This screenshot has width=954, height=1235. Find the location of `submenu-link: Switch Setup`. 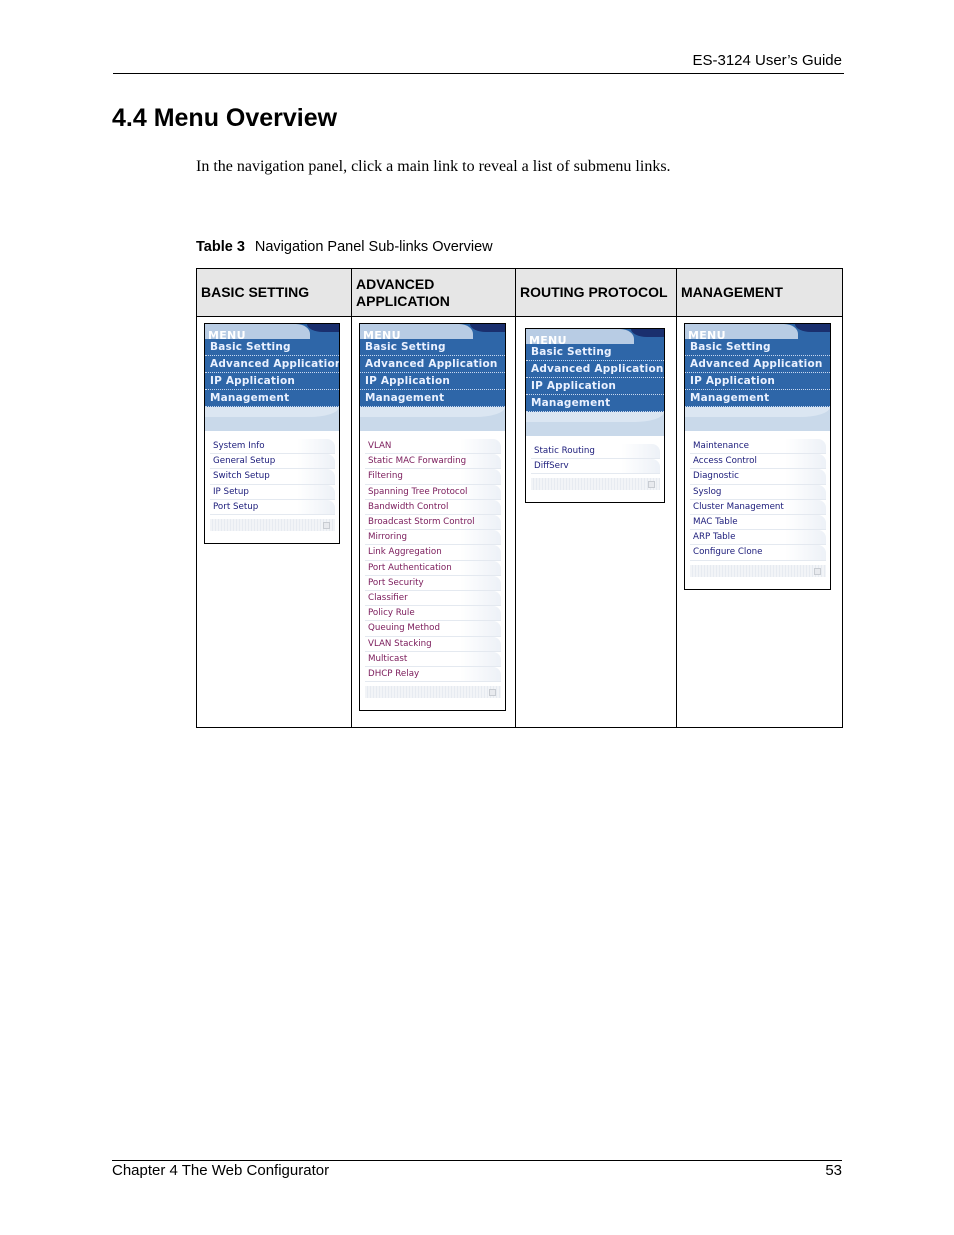

submenu-link: Switch Setup is located at coordinates (272, 477).